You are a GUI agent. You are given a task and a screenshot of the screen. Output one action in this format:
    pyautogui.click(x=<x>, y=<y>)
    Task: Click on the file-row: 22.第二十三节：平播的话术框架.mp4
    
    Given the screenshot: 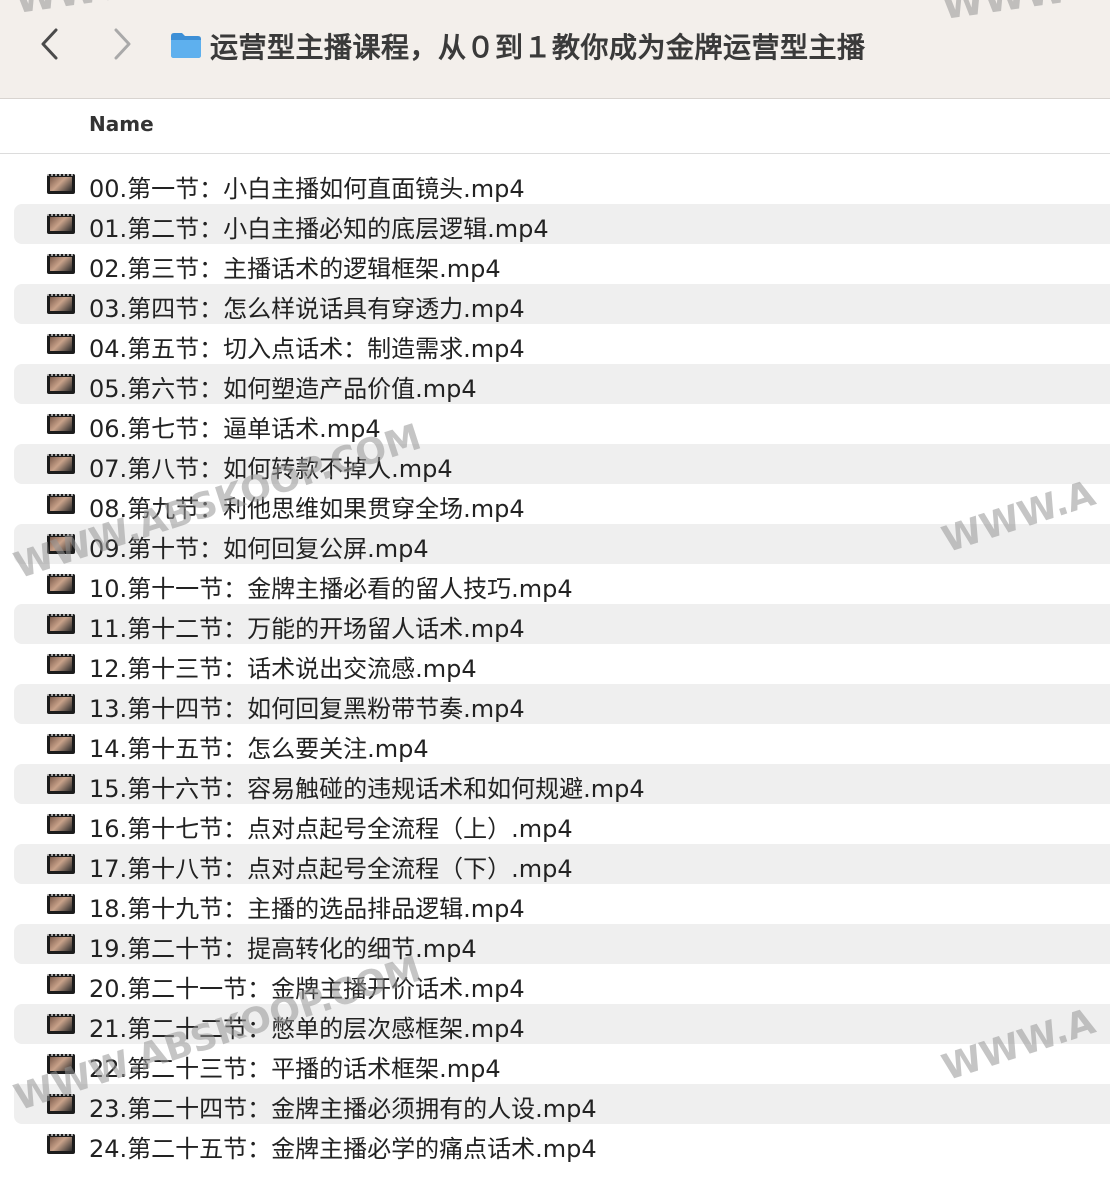 What is the action you would take?
    pyautogui.click(x=562, y=1064)
    